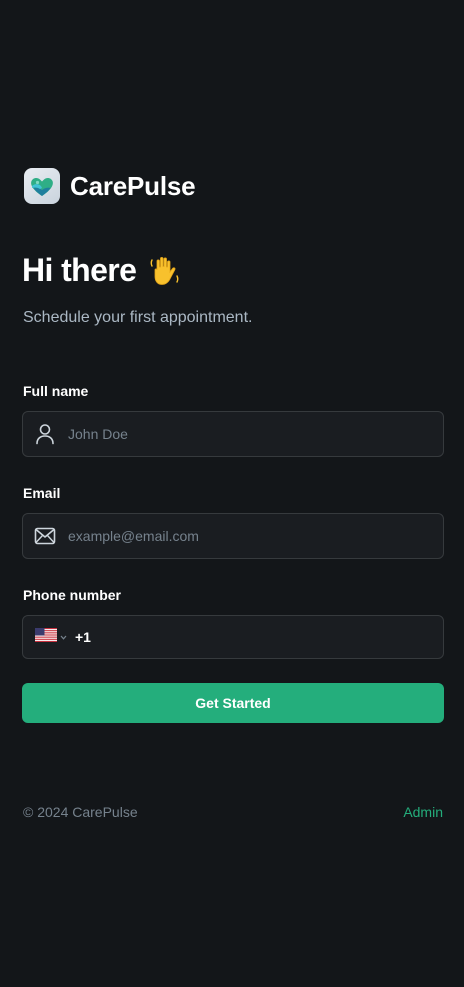 This screenshot has height=987, width=464. I want to click on admin-link: Admin, so click(423, 812).